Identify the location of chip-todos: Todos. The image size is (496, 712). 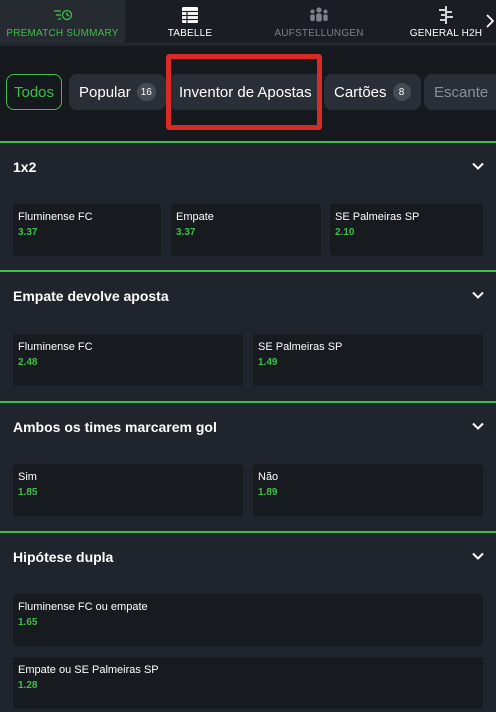
(34, 92).